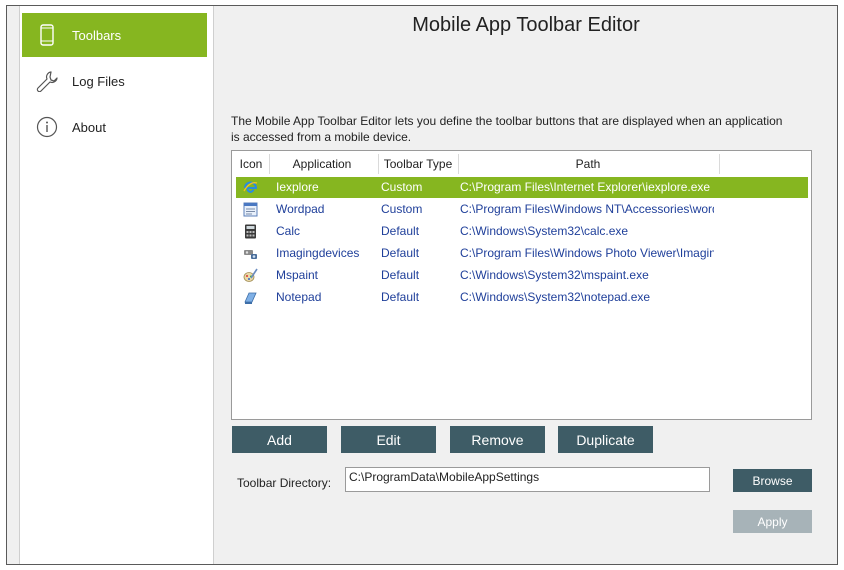  I want to click on sidebar-item-label: Toolbars, so click(97, 35).